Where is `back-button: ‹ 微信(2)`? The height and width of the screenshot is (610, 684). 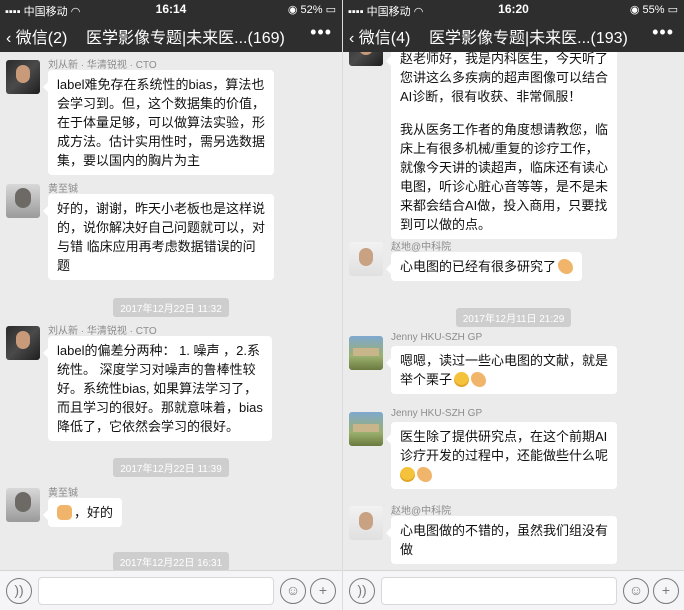
back-button: ‹ 微信(2) is located at coordinates (36, 36).